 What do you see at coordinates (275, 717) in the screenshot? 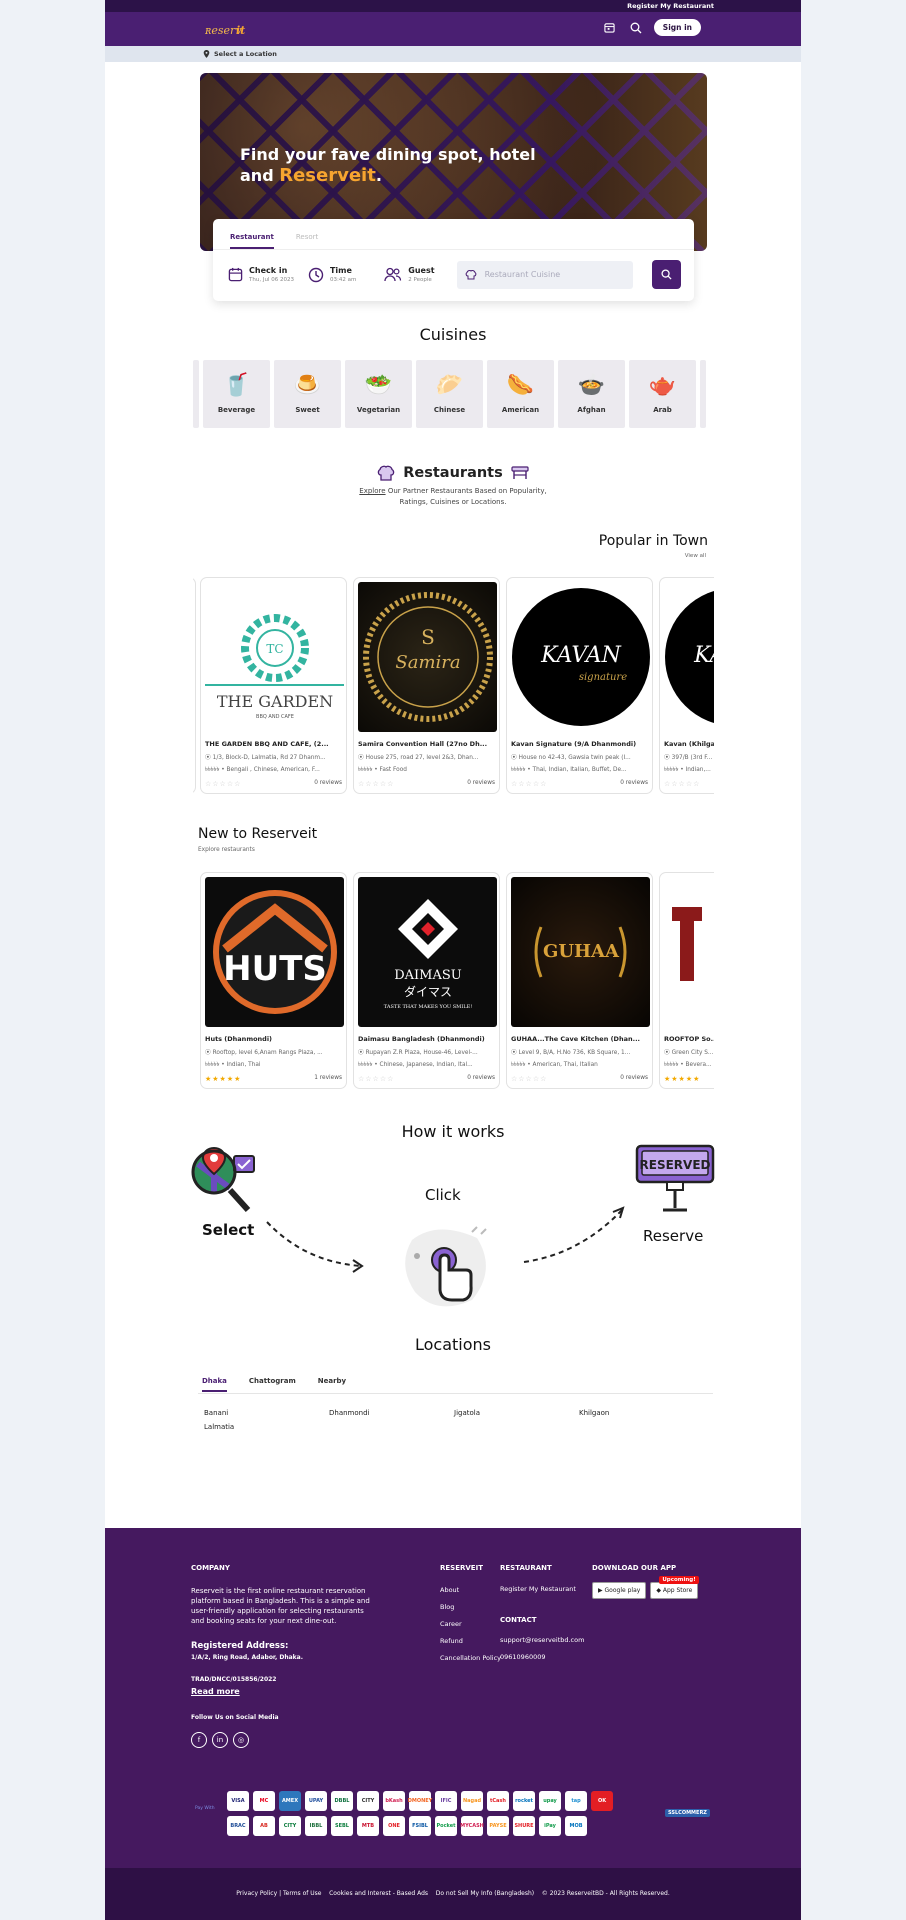
I see `garden-logo-sub: BBQ AND CAFE` at bounding box center [275, 717].